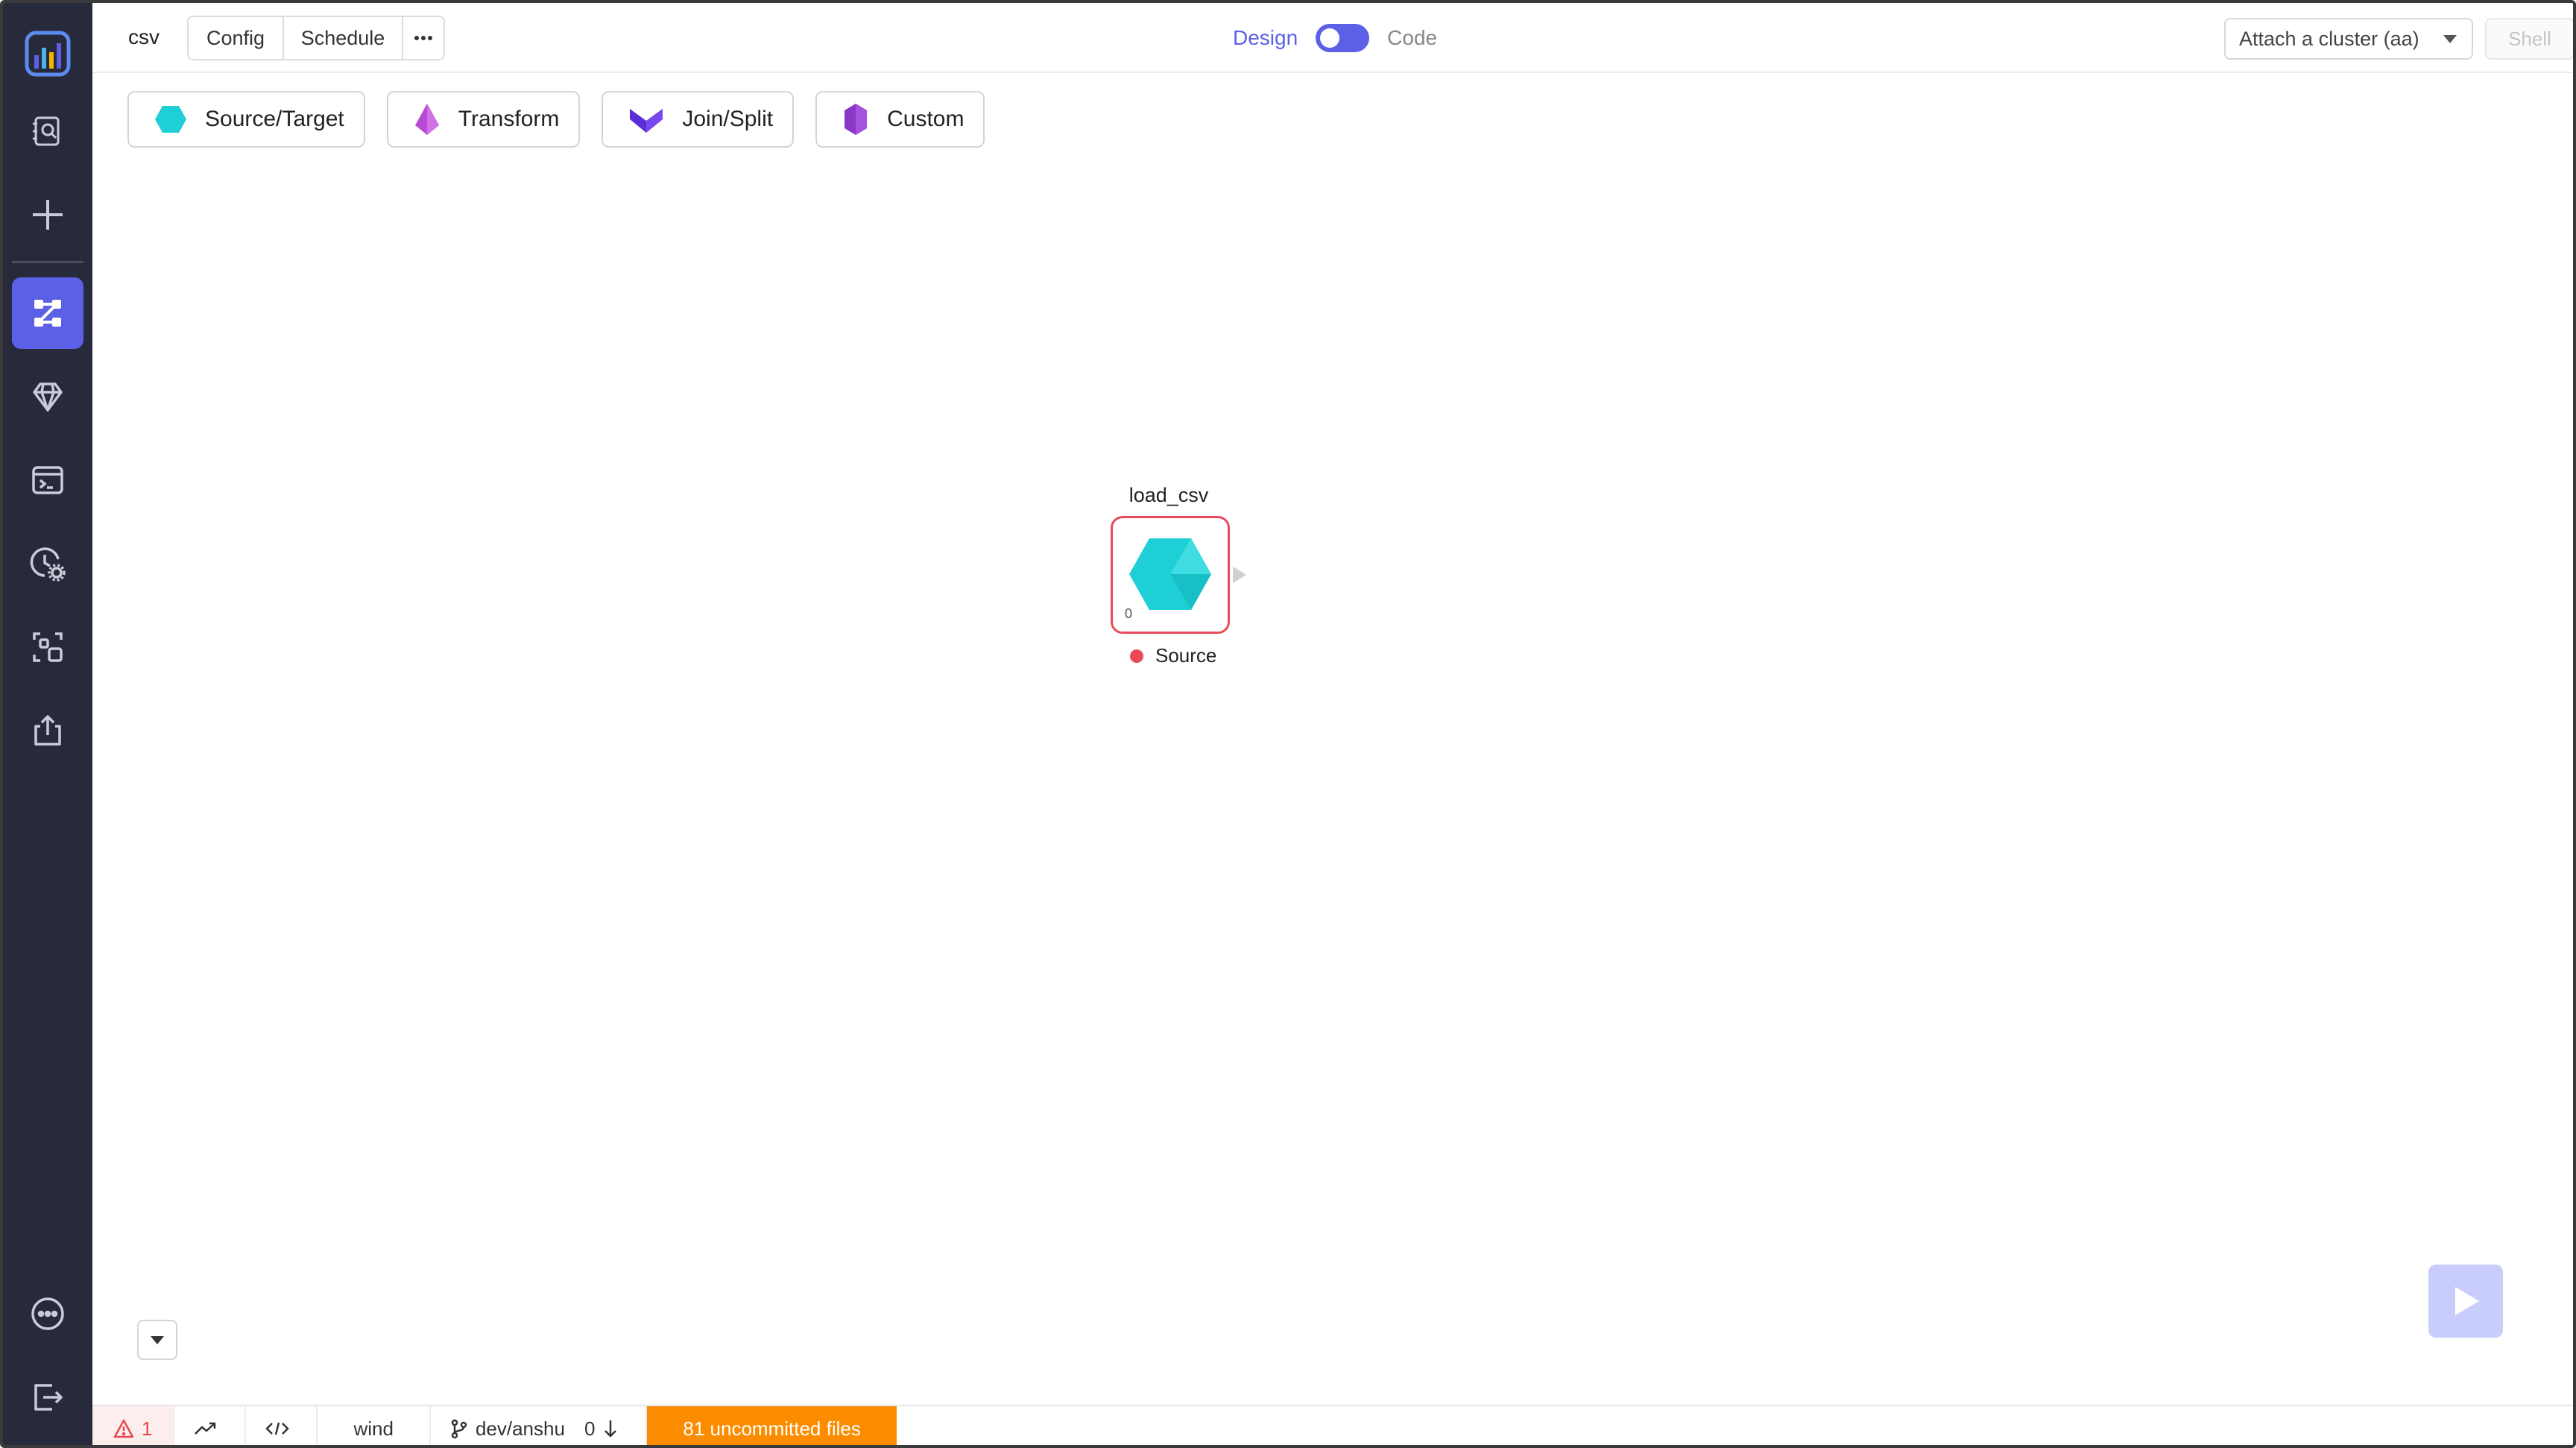  I want to click on more-options-button, so click(423, 38).